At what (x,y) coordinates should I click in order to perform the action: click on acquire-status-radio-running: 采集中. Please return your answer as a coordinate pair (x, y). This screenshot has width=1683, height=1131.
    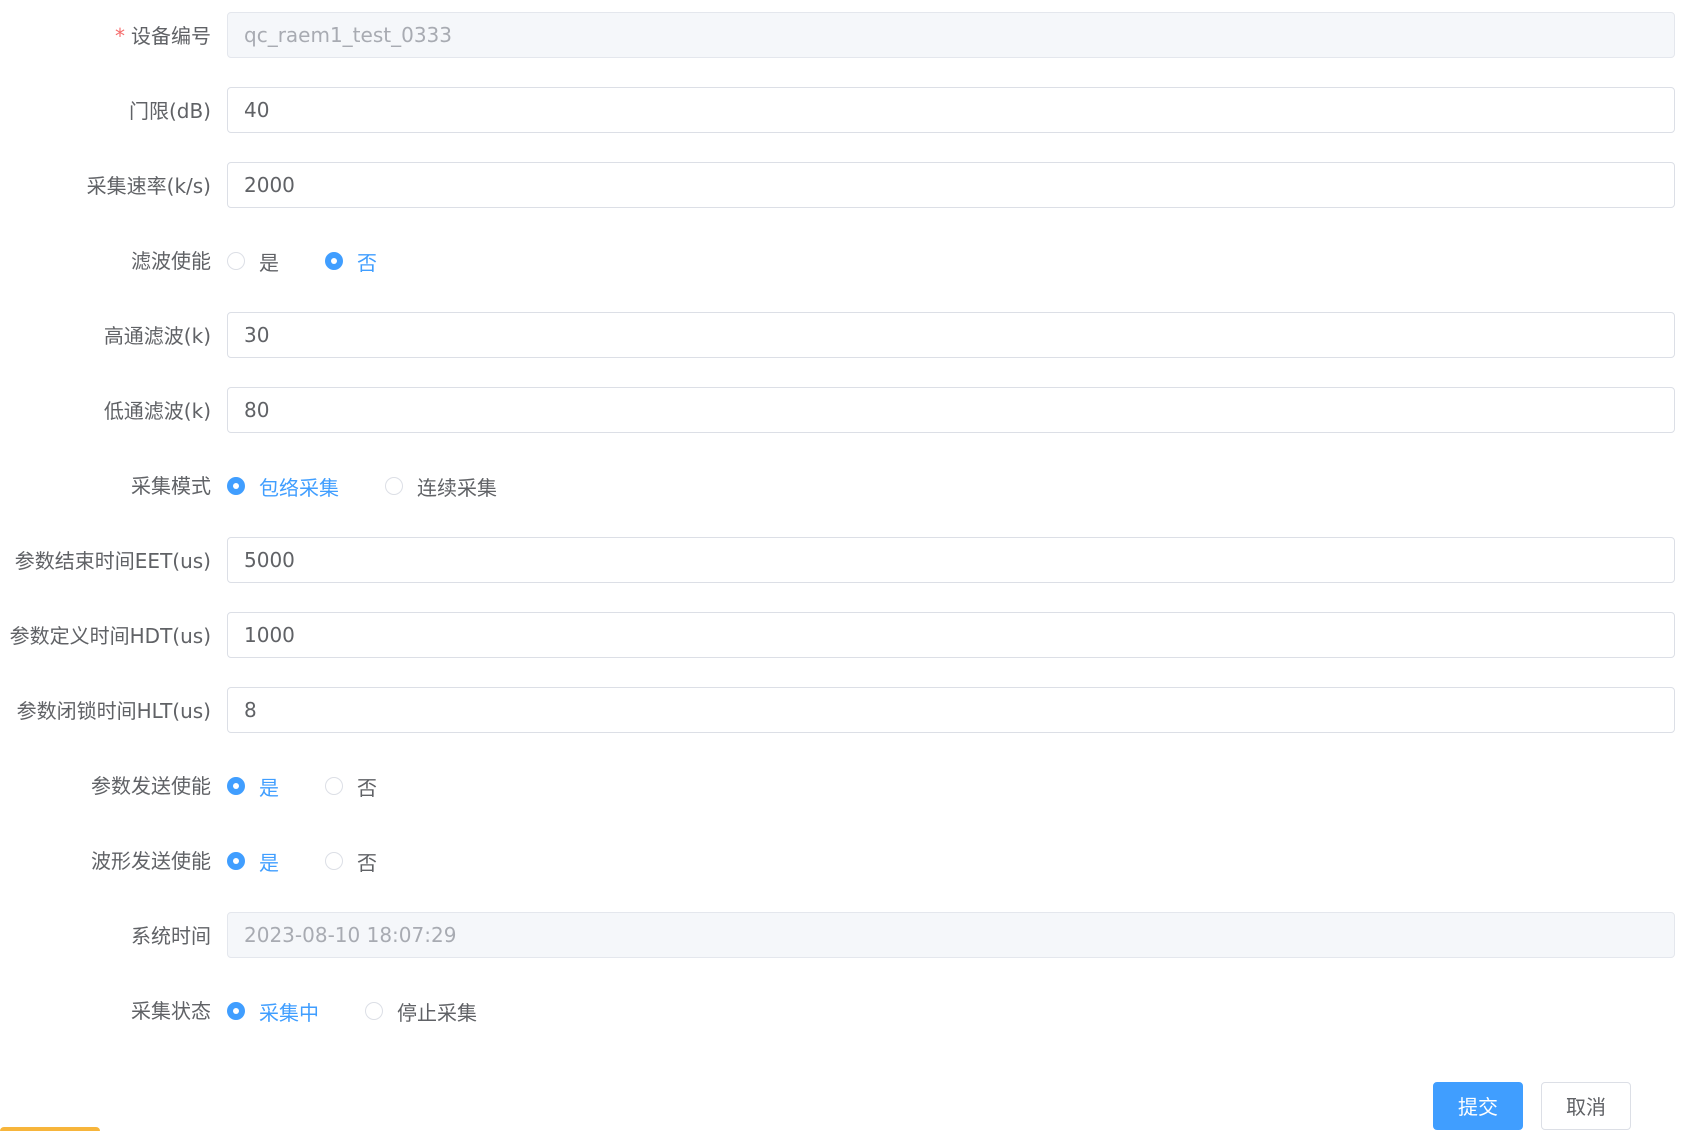
    Looking at the image, I should click on (273, 1011).